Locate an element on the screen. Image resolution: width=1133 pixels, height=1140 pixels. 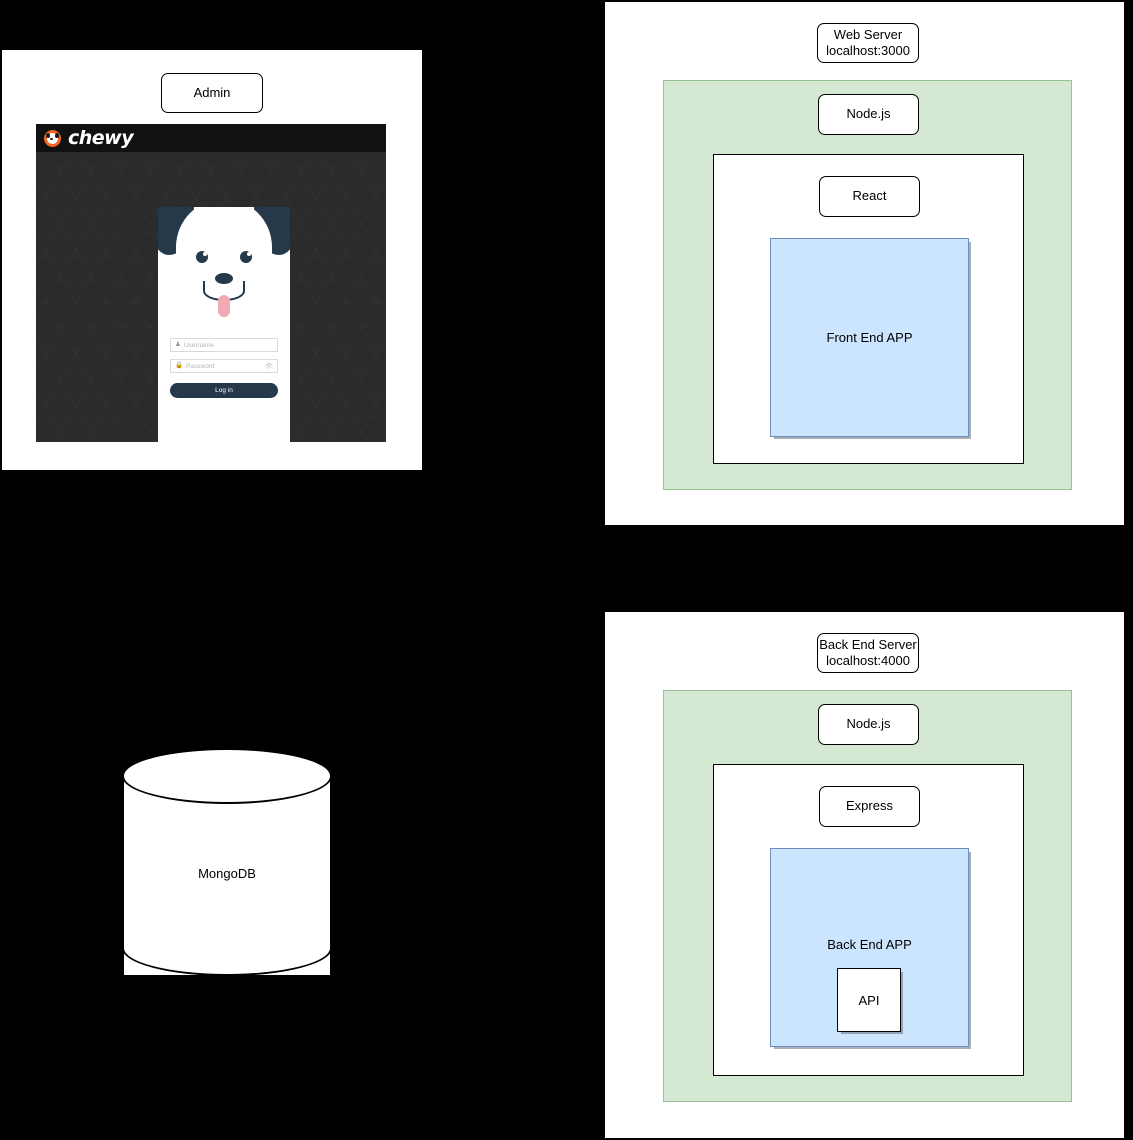
back-end-app-box: Back End APP API is located at coordinates (869, 947).